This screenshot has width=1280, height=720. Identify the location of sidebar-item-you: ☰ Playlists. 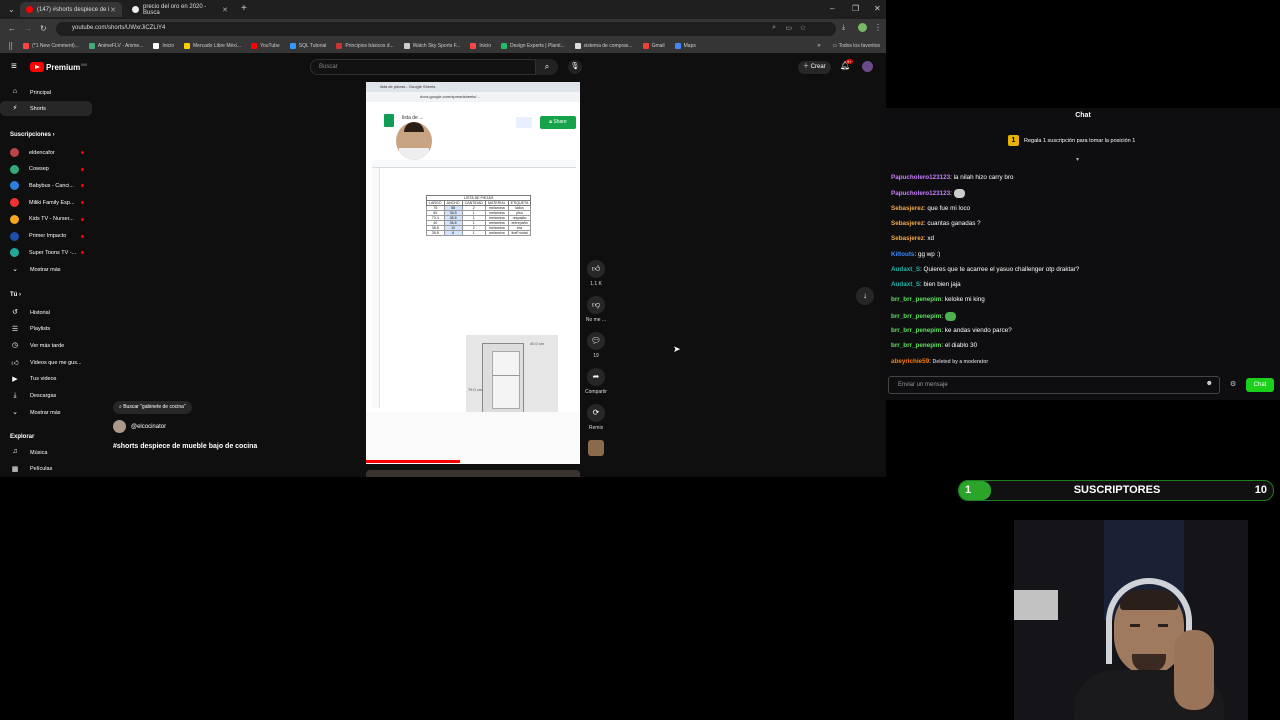
(46, 329).